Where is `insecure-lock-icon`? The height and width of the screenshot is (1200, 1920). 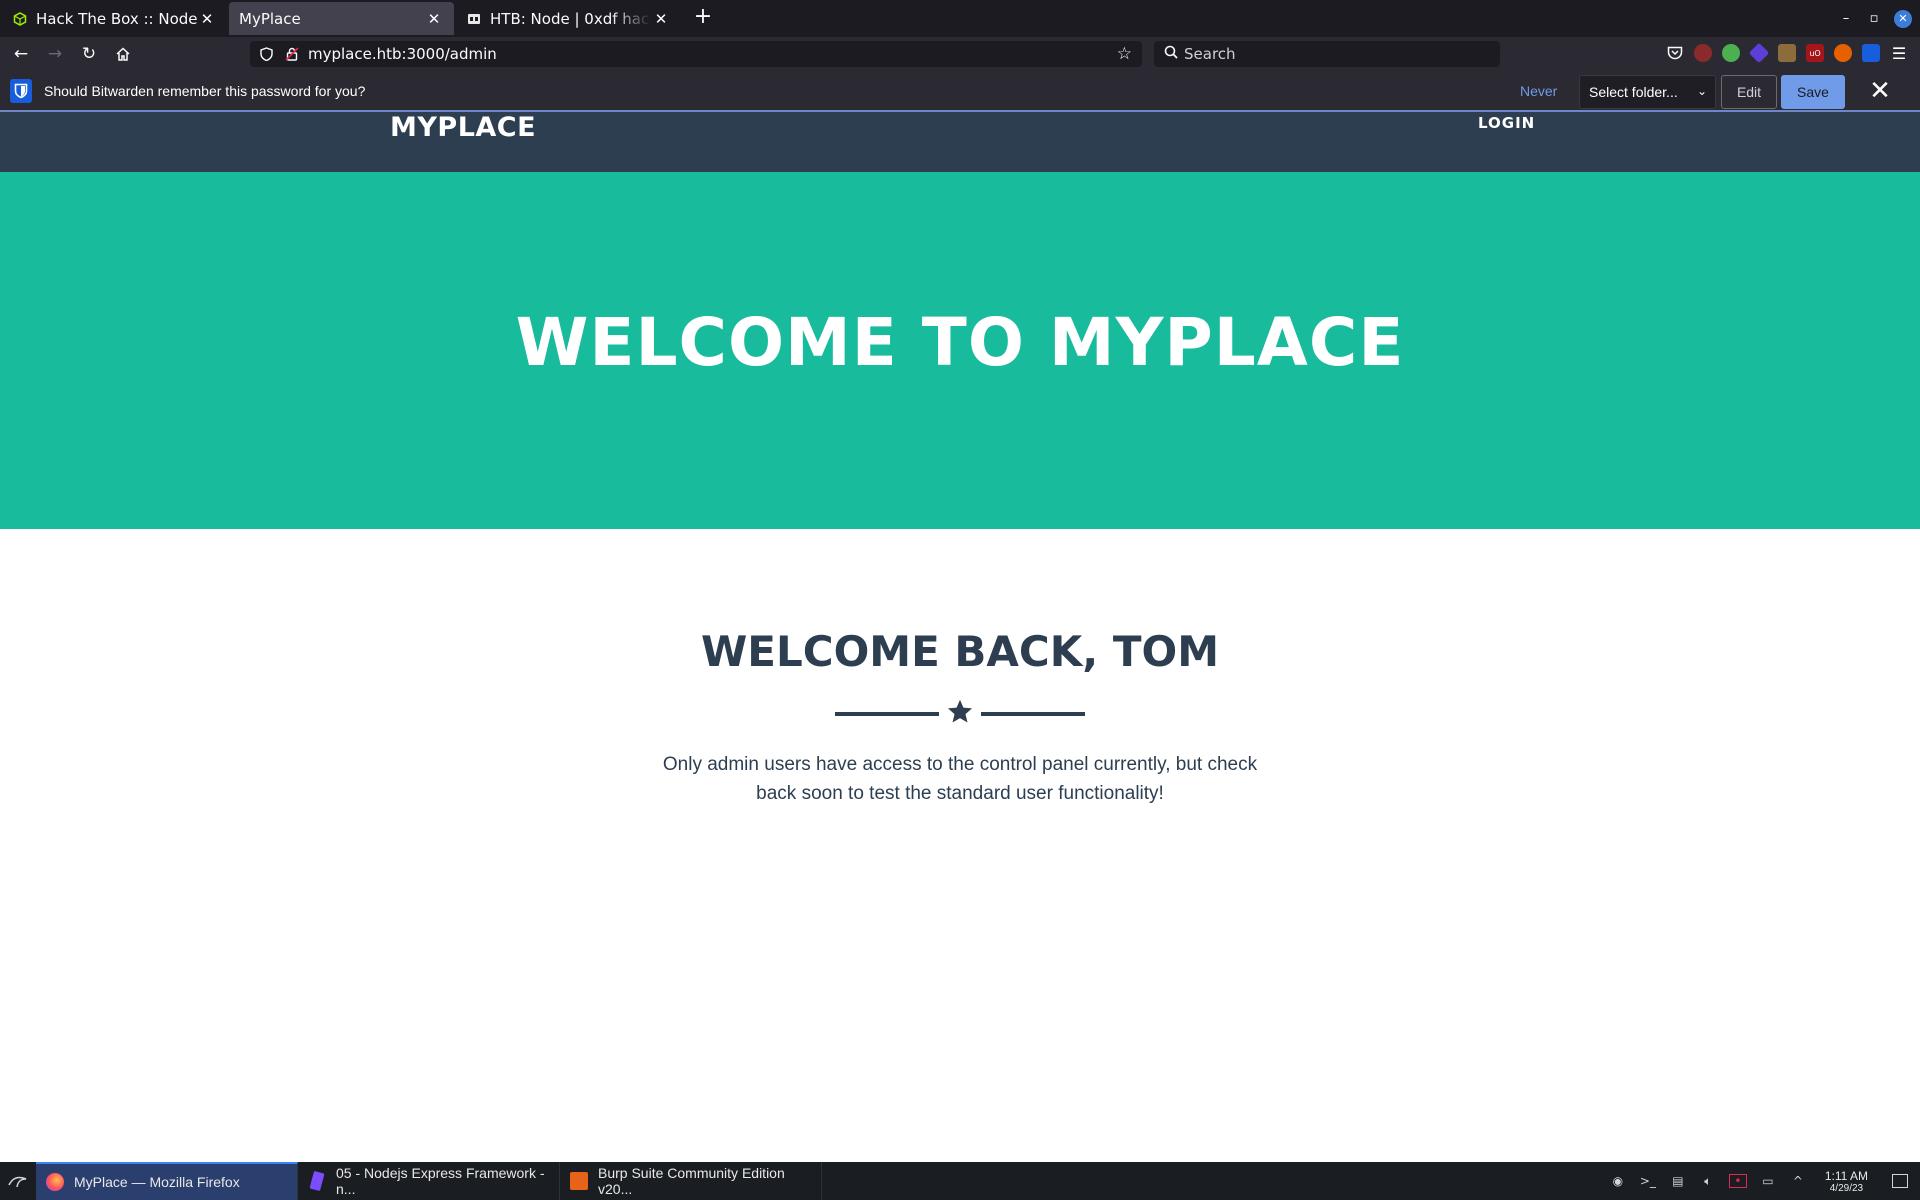 insecure-lock-icon is located at coordinates (292, 54).